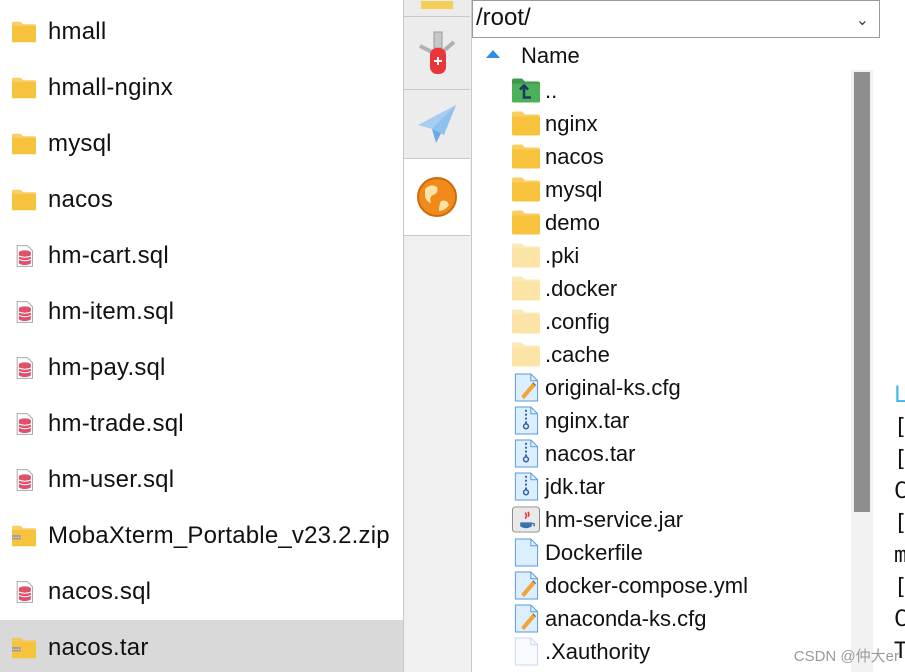  What do you see at coordinates (574, 156) in the screenshot?
I see `remote-file-name: nacos` at bounding box center [574, 156].